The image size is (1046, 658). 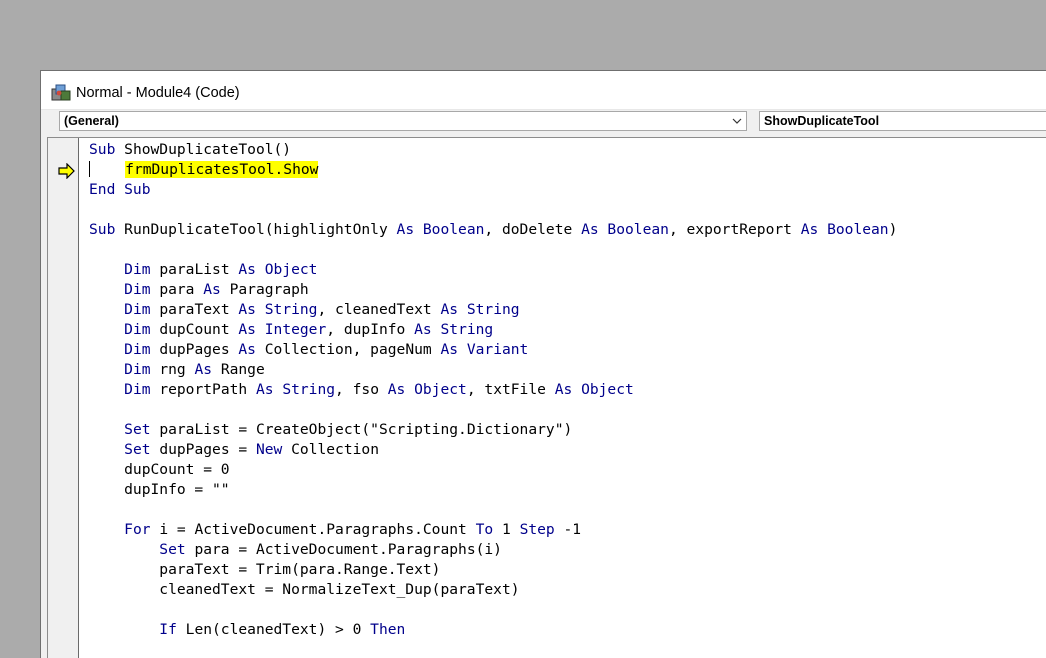 I want to click on code-token: dupPages, so click(x=199, y=349).